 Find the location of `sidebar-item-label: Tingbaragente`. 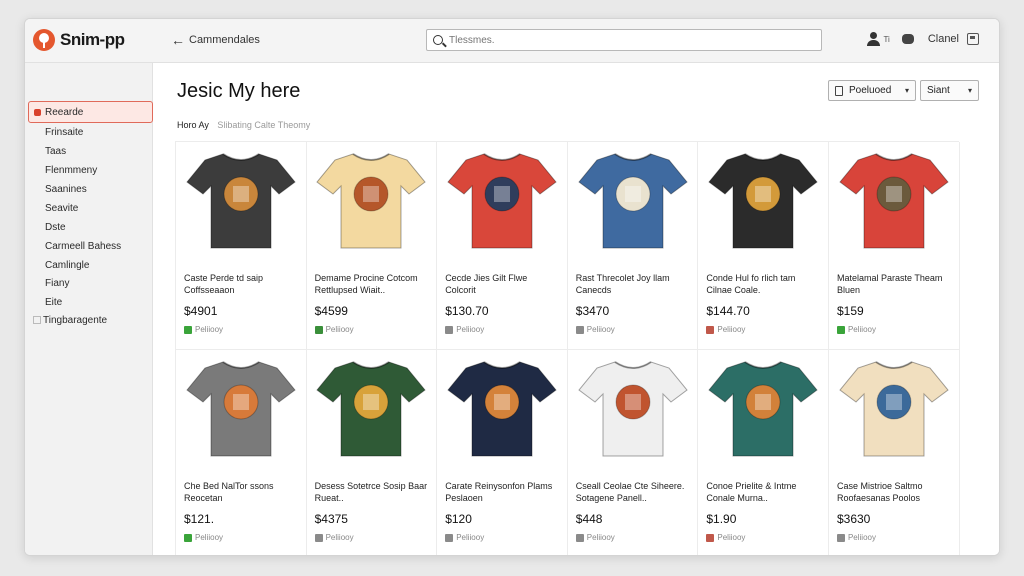

sidebar-item-label: Tingbaragente is located at coordinates (75, 320).